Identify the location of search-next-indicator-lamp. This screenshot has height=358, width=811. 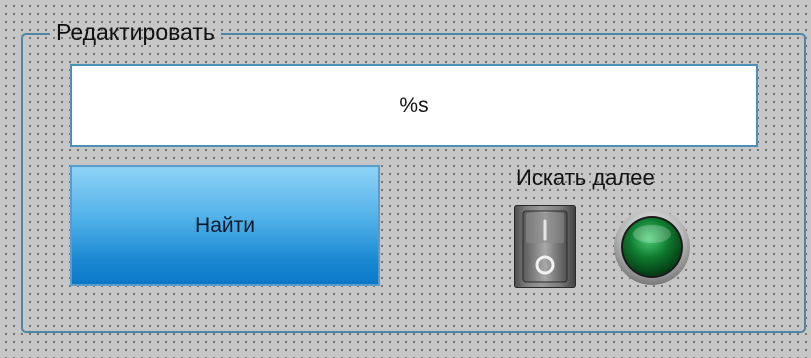
(652, 247).